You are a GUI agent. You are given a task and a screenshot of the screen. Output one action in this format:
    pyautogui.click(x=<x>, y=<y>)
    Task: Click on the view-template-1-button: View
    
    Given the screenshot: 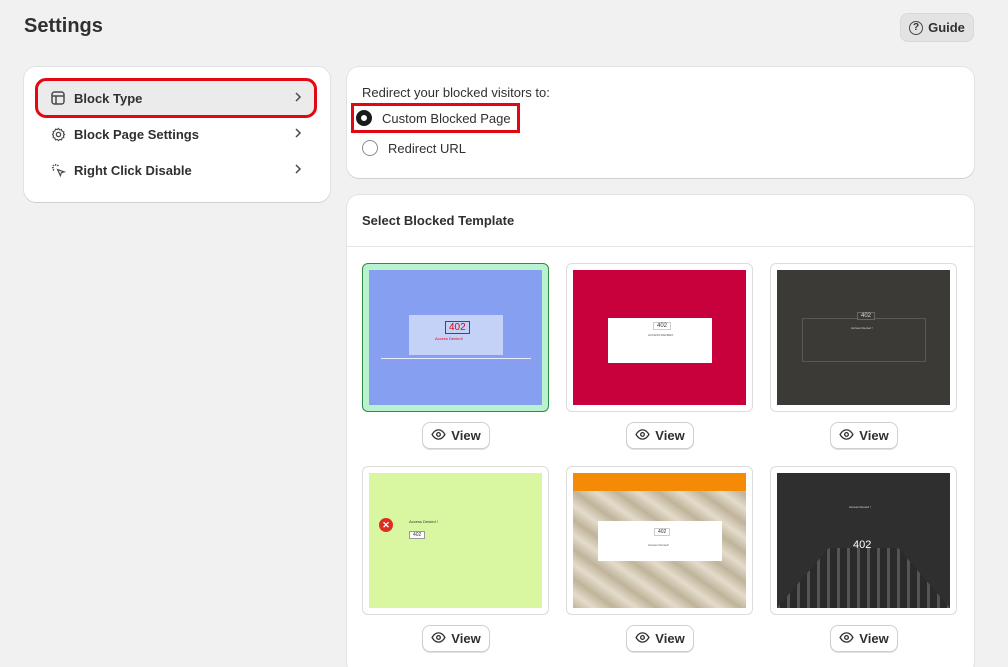 What is the action you would take?
    pyautogui.click(x=456, y=435)
    